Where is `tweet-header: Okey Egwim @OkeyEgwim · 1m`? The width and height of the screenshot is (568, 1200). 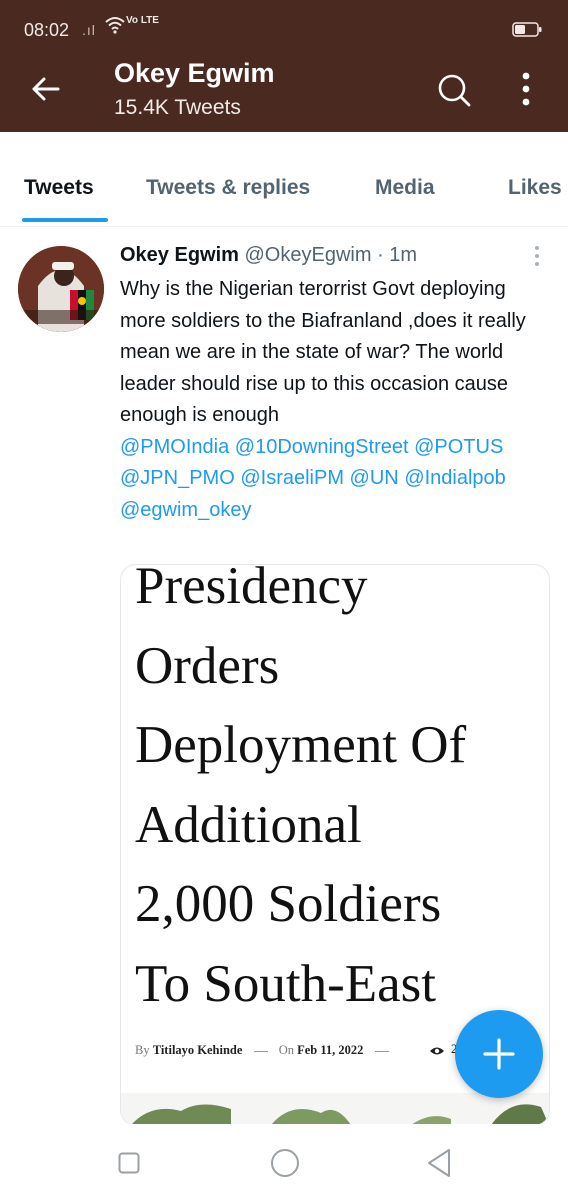
tweet-header: Okey Egwim @OkeyEgwim · 1m is located at coordinates (268, 255).